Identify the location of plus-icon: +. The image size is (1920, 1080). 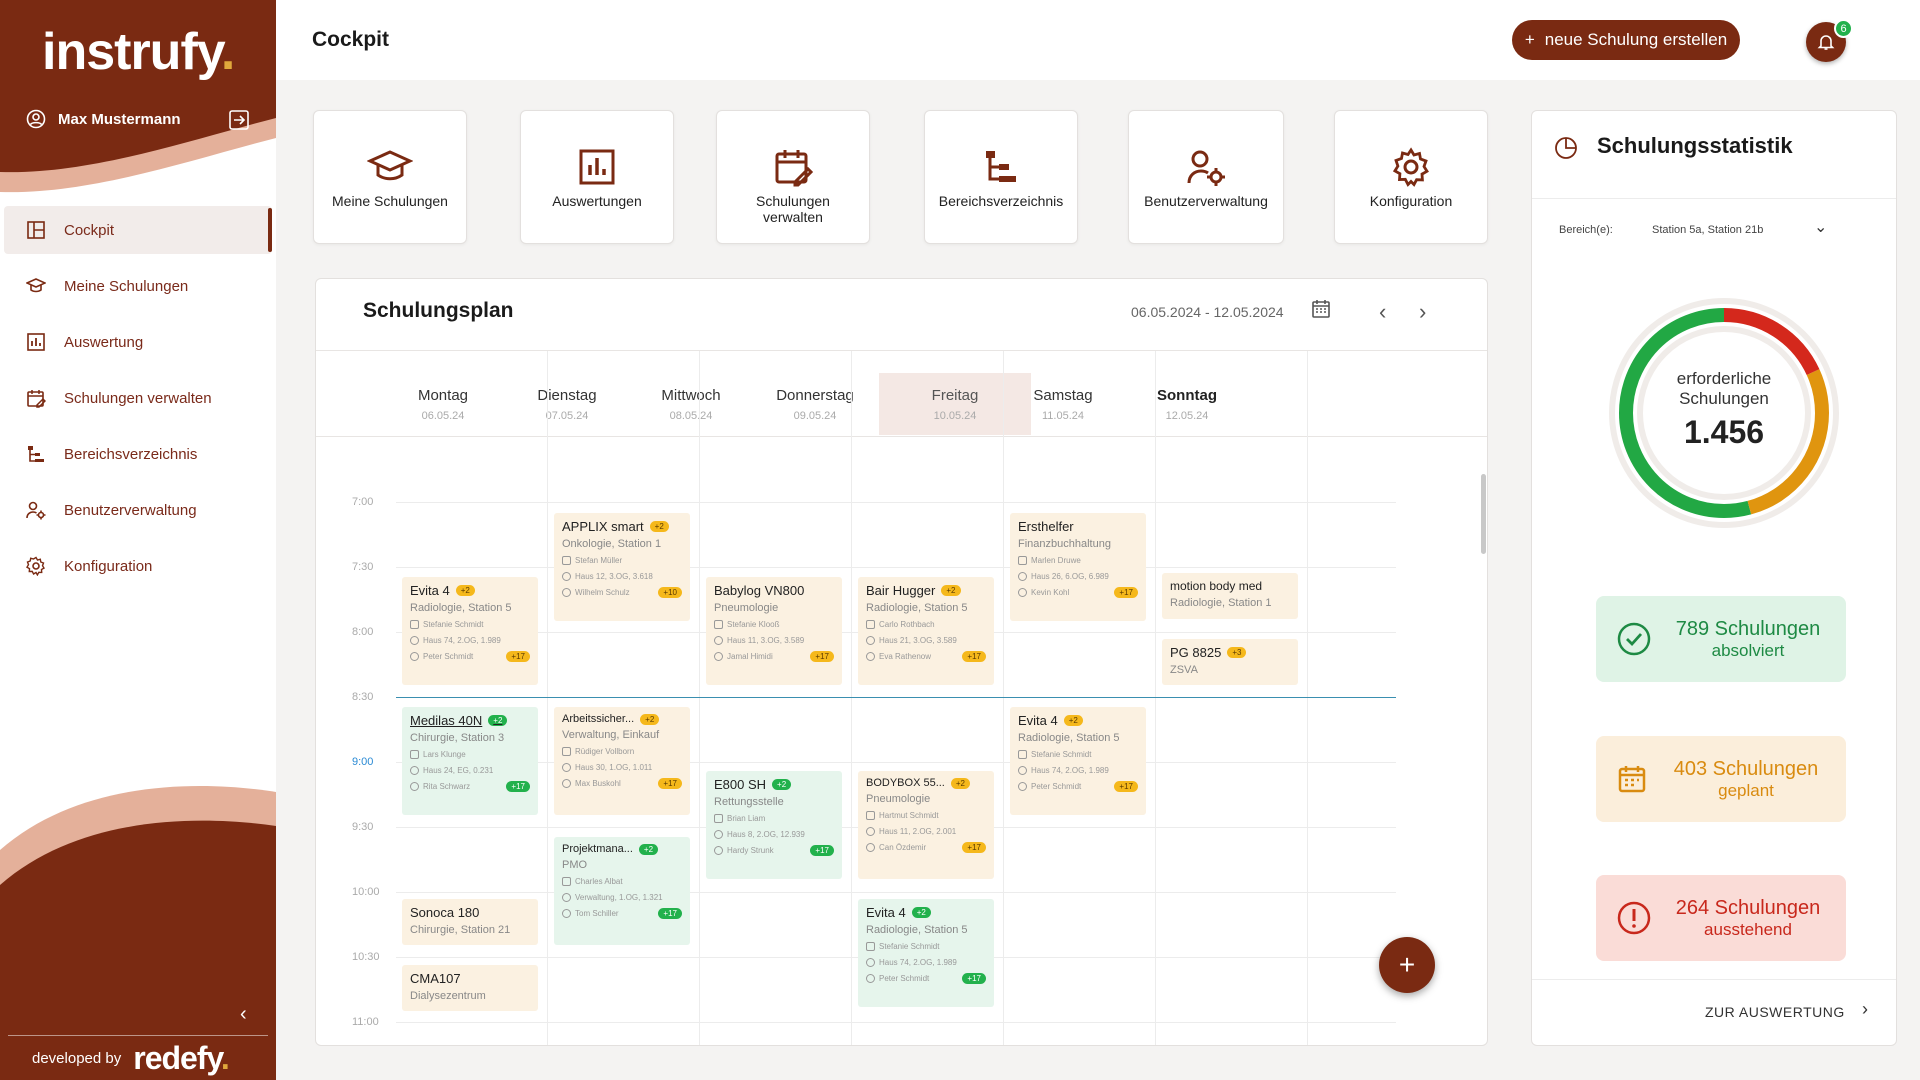
(1529, 39).